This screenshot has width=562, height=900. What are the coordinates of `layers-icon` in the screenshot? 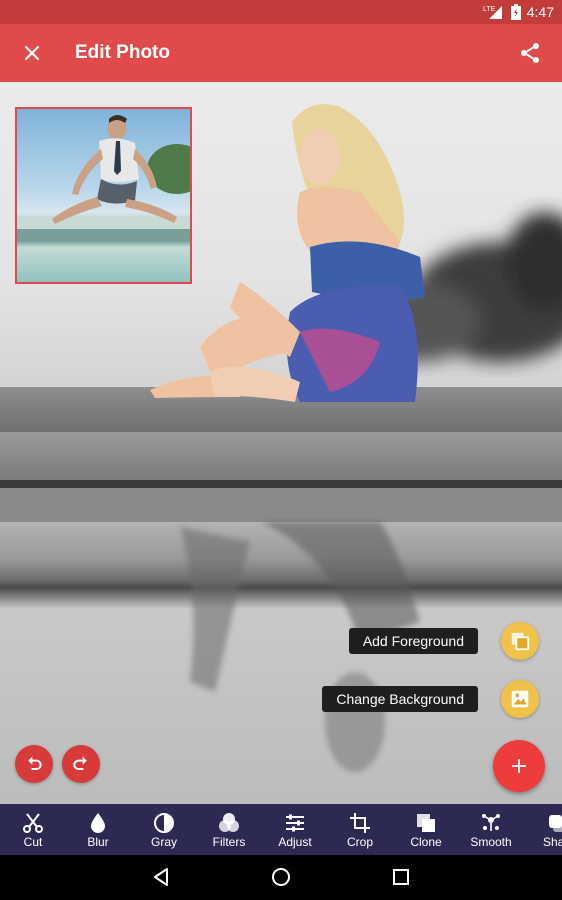 It's located at (520, 641).